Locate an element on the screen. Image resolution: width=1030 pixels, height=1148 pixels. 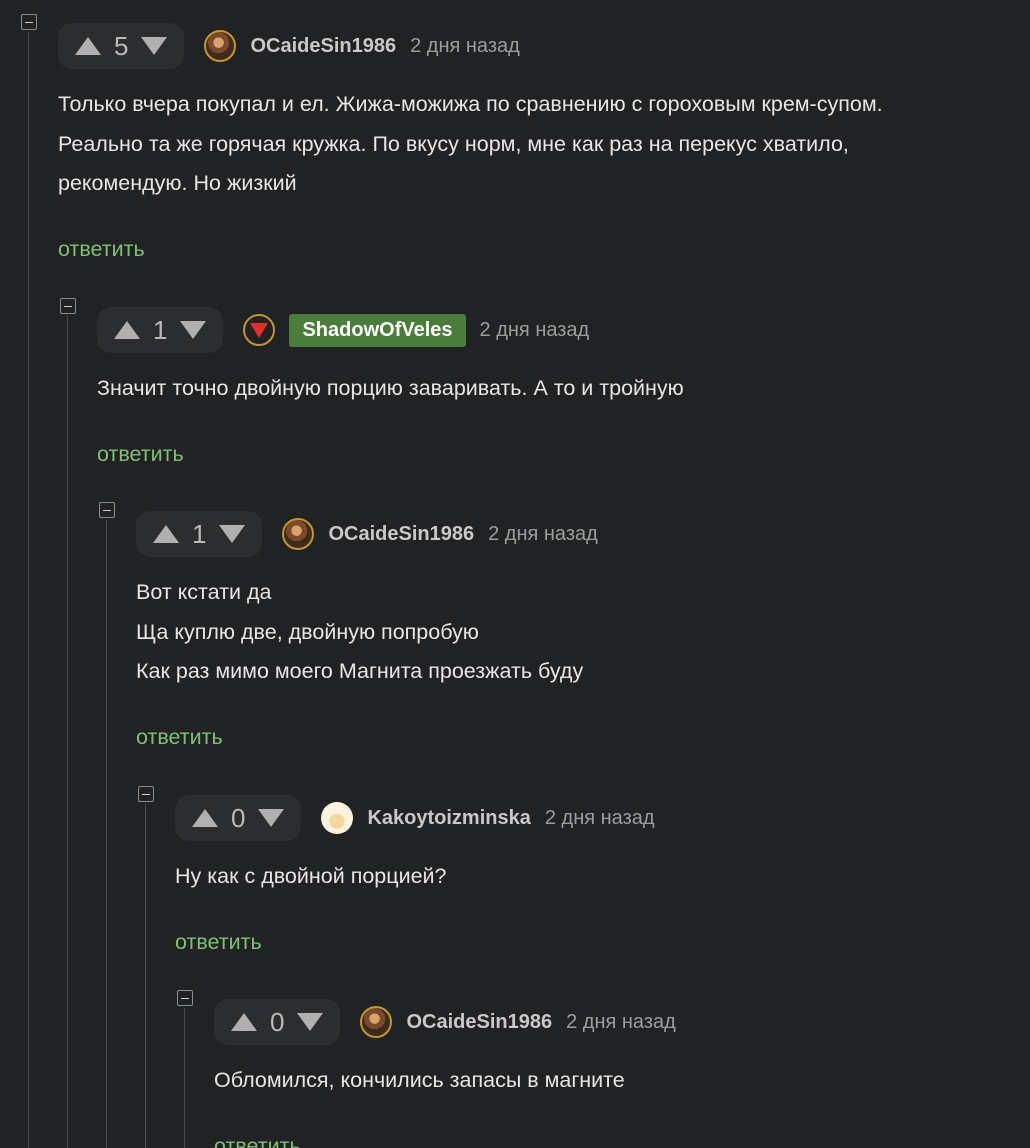
vote-box: 5 is located at coordinates (121, 46).